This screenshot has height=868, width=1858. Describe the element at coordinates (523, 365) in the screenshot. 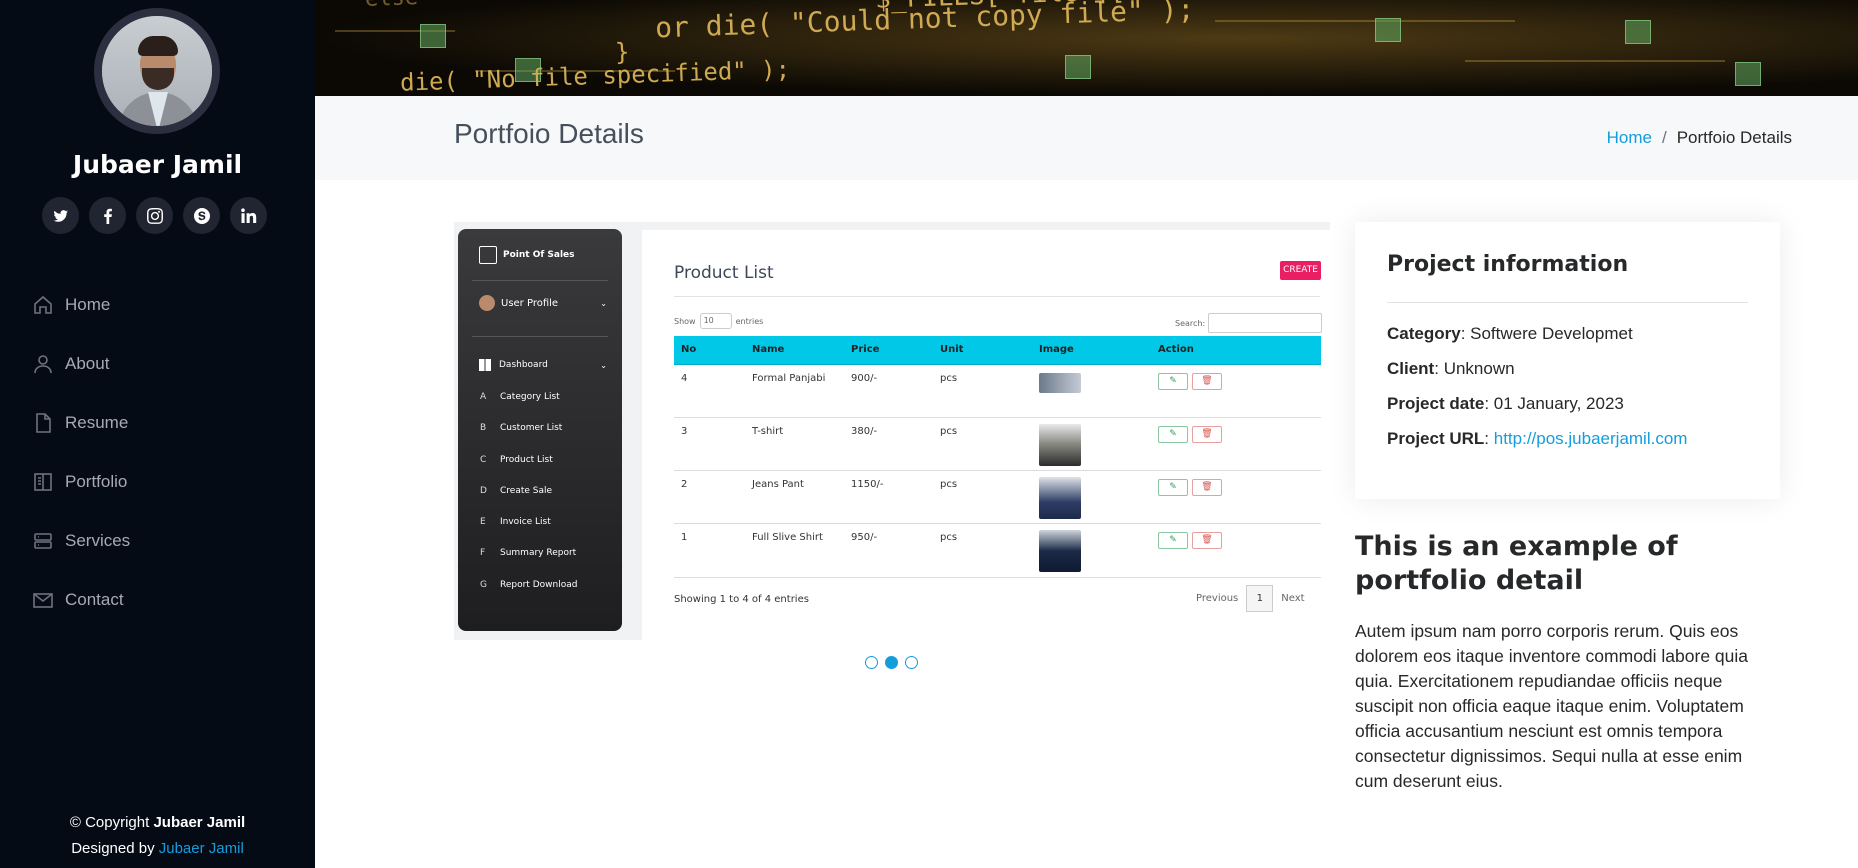

I see `app-dashboard-label: Dashboard` at that location.